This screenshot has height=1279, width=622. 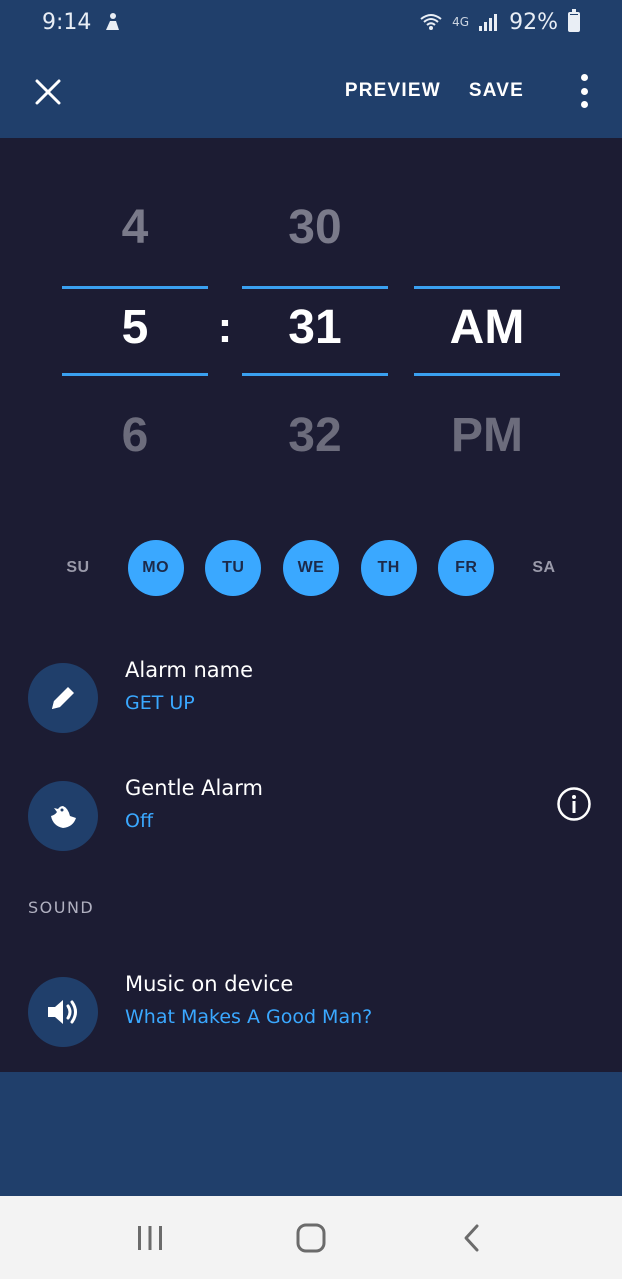 I want to click on alarm-name-icon-circle, so click(x=63, y=698).